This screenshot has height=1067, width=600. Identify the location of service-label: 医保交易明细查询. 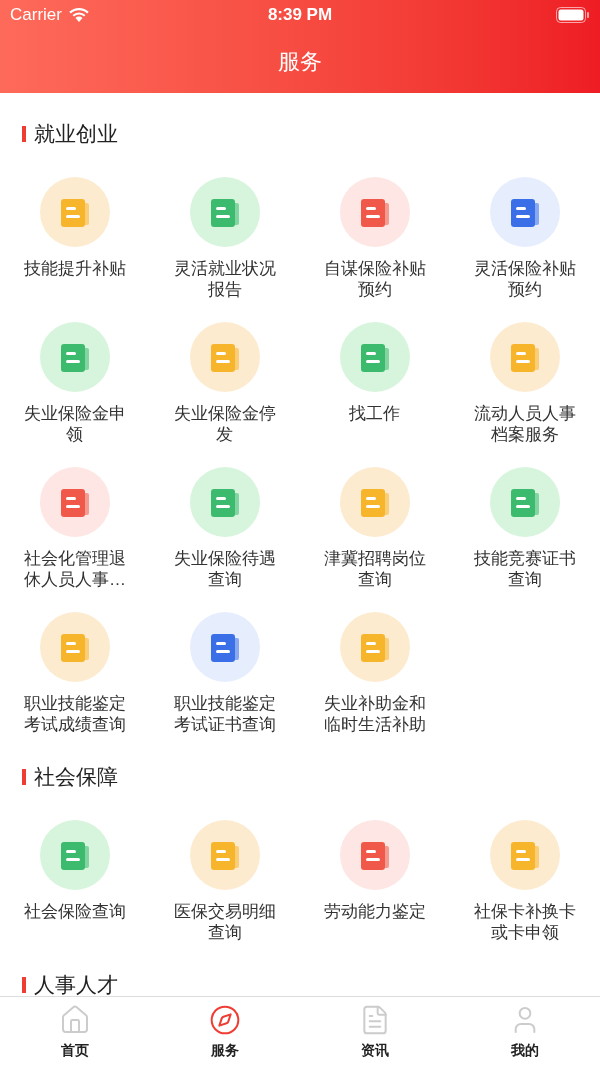
(225, 922).